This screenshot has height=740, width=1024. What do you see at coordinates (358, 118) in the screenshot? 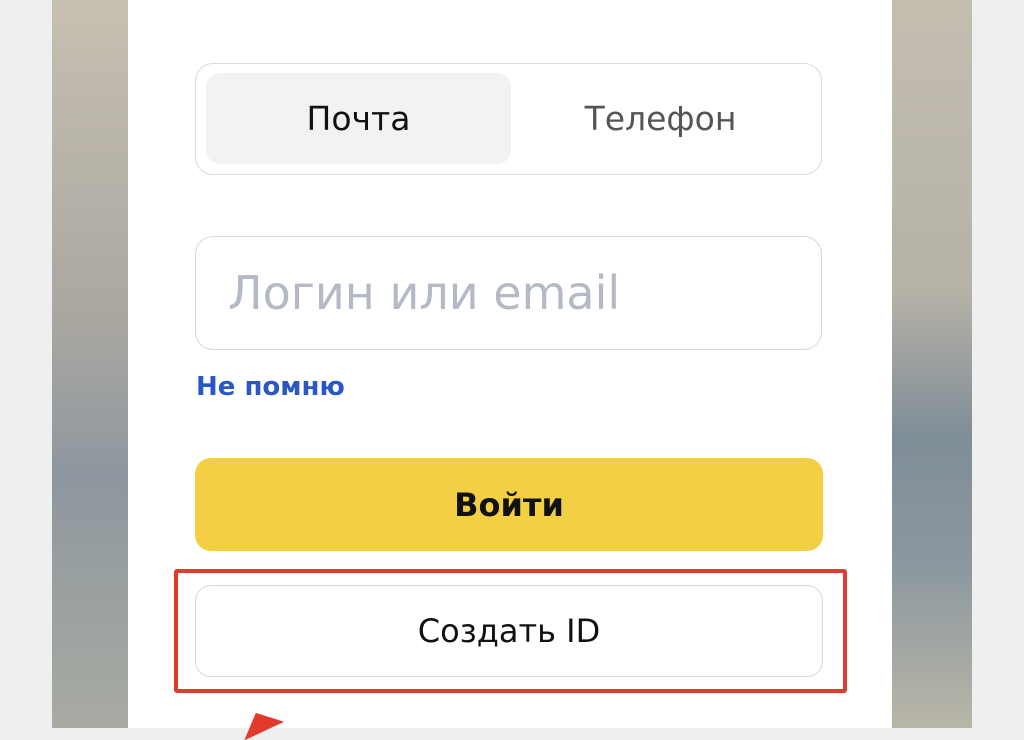
I see `tab-email: Почта` at bounding box center [358, 118].